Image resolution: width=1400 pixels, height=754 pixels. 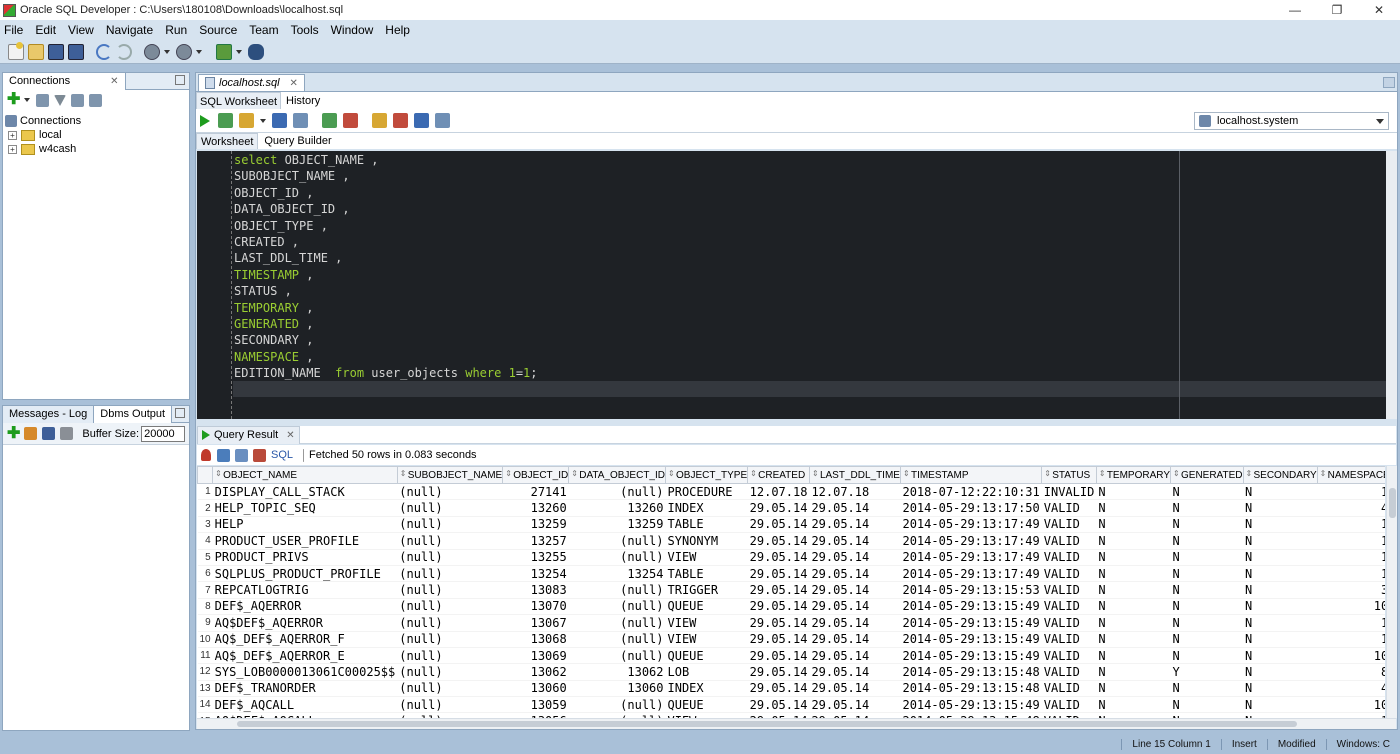 What do you see at coordinates (294, 83) in the screenshot?
I see `close-icon: ✕` at bounding box center [294, 83].